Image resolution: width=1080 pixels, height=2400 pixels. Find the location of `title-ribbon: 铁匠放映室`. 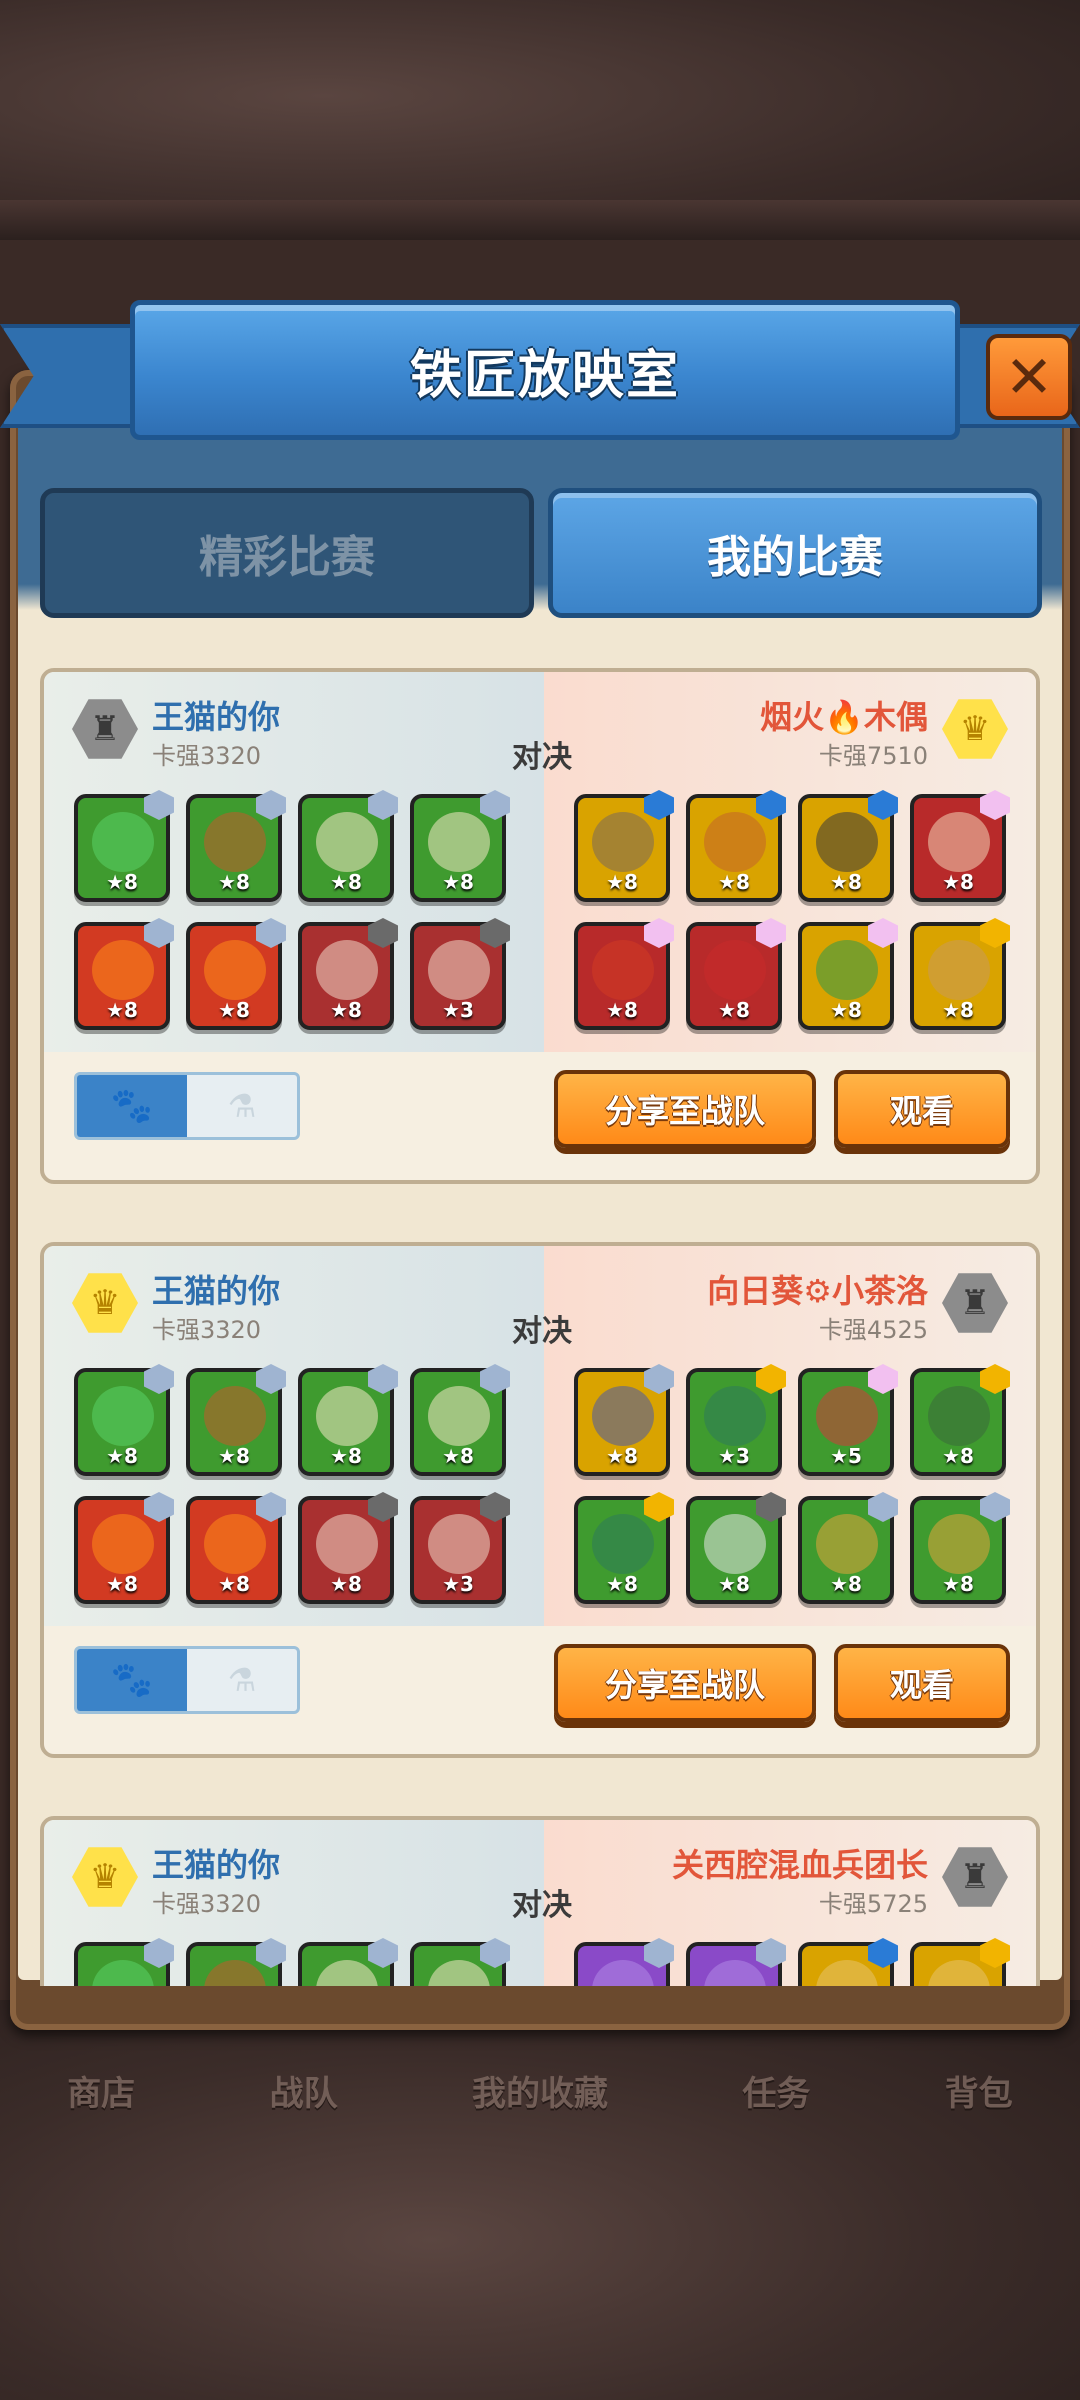

title-ribbon: 铁匠放映室 is located at coordinates (540, 370).